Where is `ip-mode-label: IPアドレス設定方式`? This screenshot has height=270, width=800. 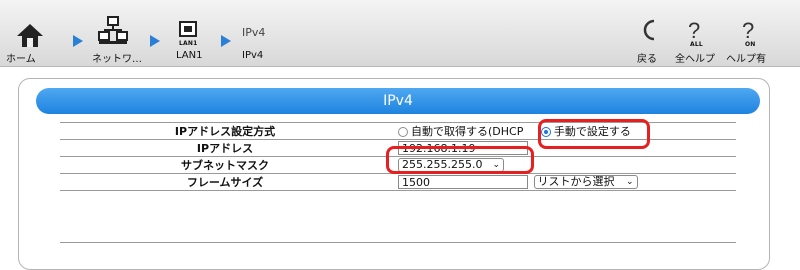 ip-mode-label: IPアドレス設定方式 is located at coordinates (225, 131).